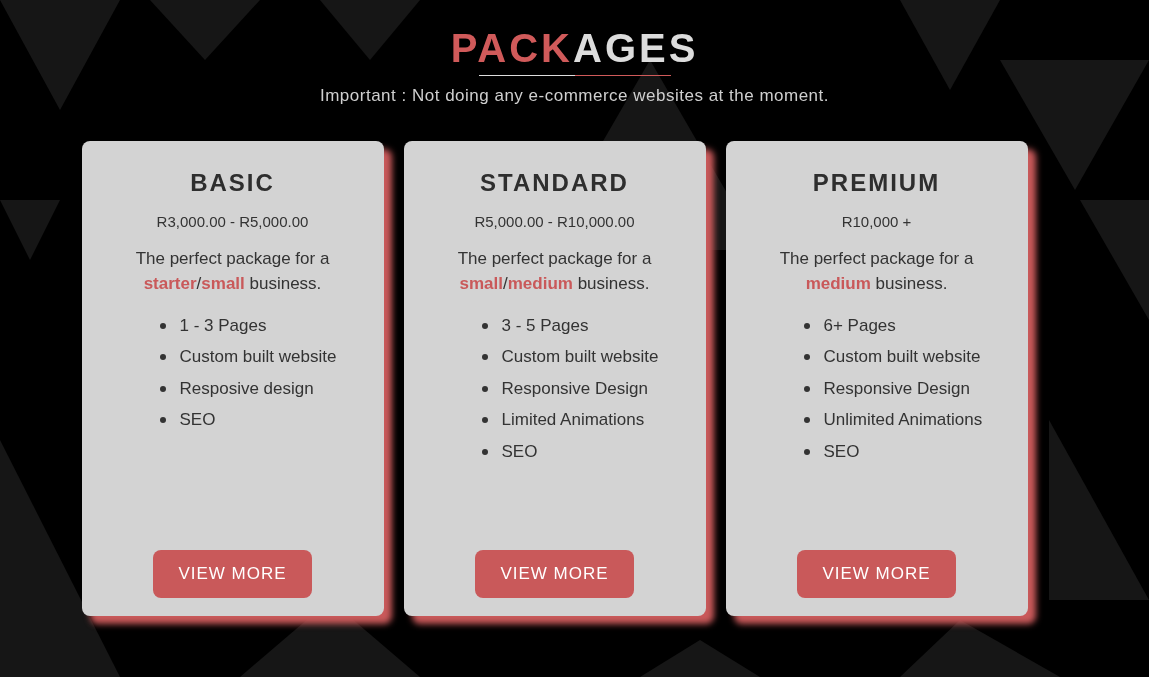  What do you see at coordinates (574, 96) in the screenshot?
I see `notice-text: Important : Not doing any e-commerce websites at the moment.` at bounding box center [574, 96].